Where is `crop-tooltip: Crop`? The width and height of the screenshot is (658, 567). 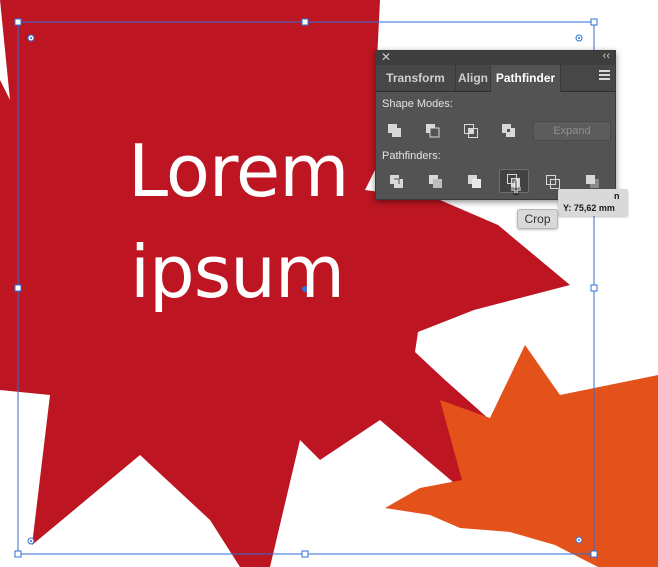 crop-tooltip: Crop is located at coordinates (537, 219).